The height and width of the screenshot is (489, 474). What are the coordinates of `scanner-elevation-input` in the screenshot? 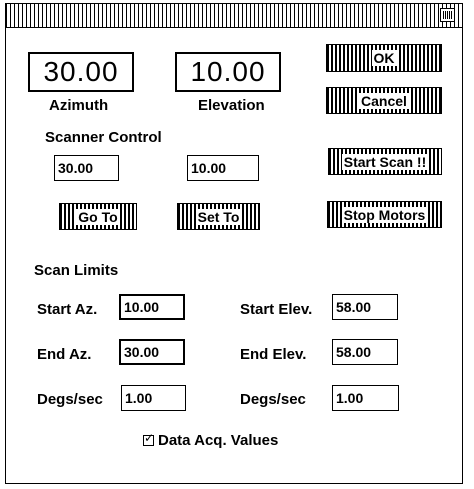 It's located at (223, 168).